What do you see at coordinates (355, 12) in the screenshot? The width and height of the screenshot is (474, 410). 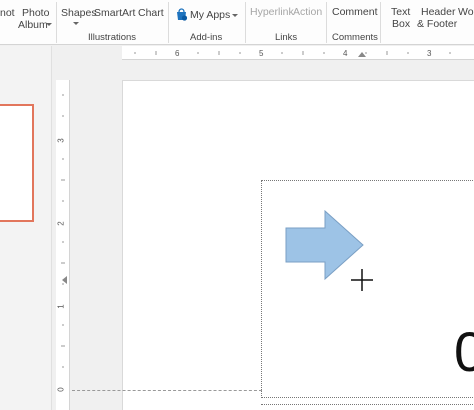 I see `comment-button: Comment` at bounding box center [355, 12].